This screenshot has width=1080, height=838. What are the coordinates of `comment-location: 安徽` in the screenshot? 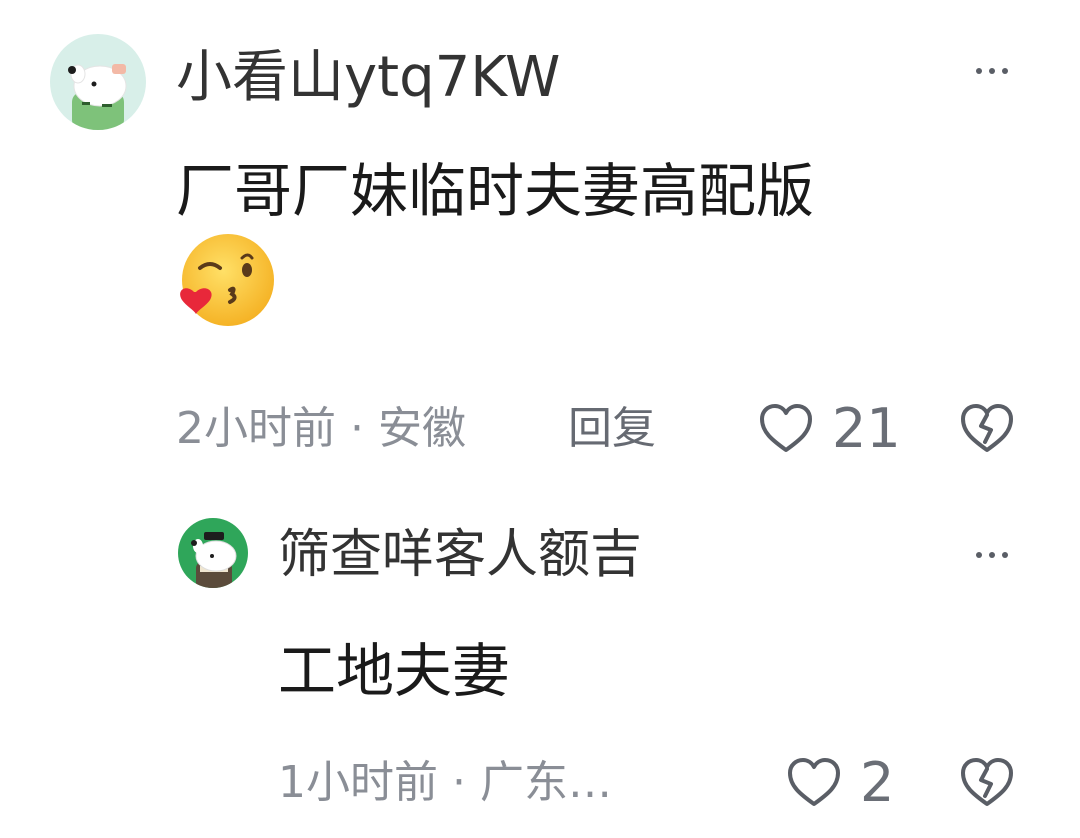 It's located at (422, 428).